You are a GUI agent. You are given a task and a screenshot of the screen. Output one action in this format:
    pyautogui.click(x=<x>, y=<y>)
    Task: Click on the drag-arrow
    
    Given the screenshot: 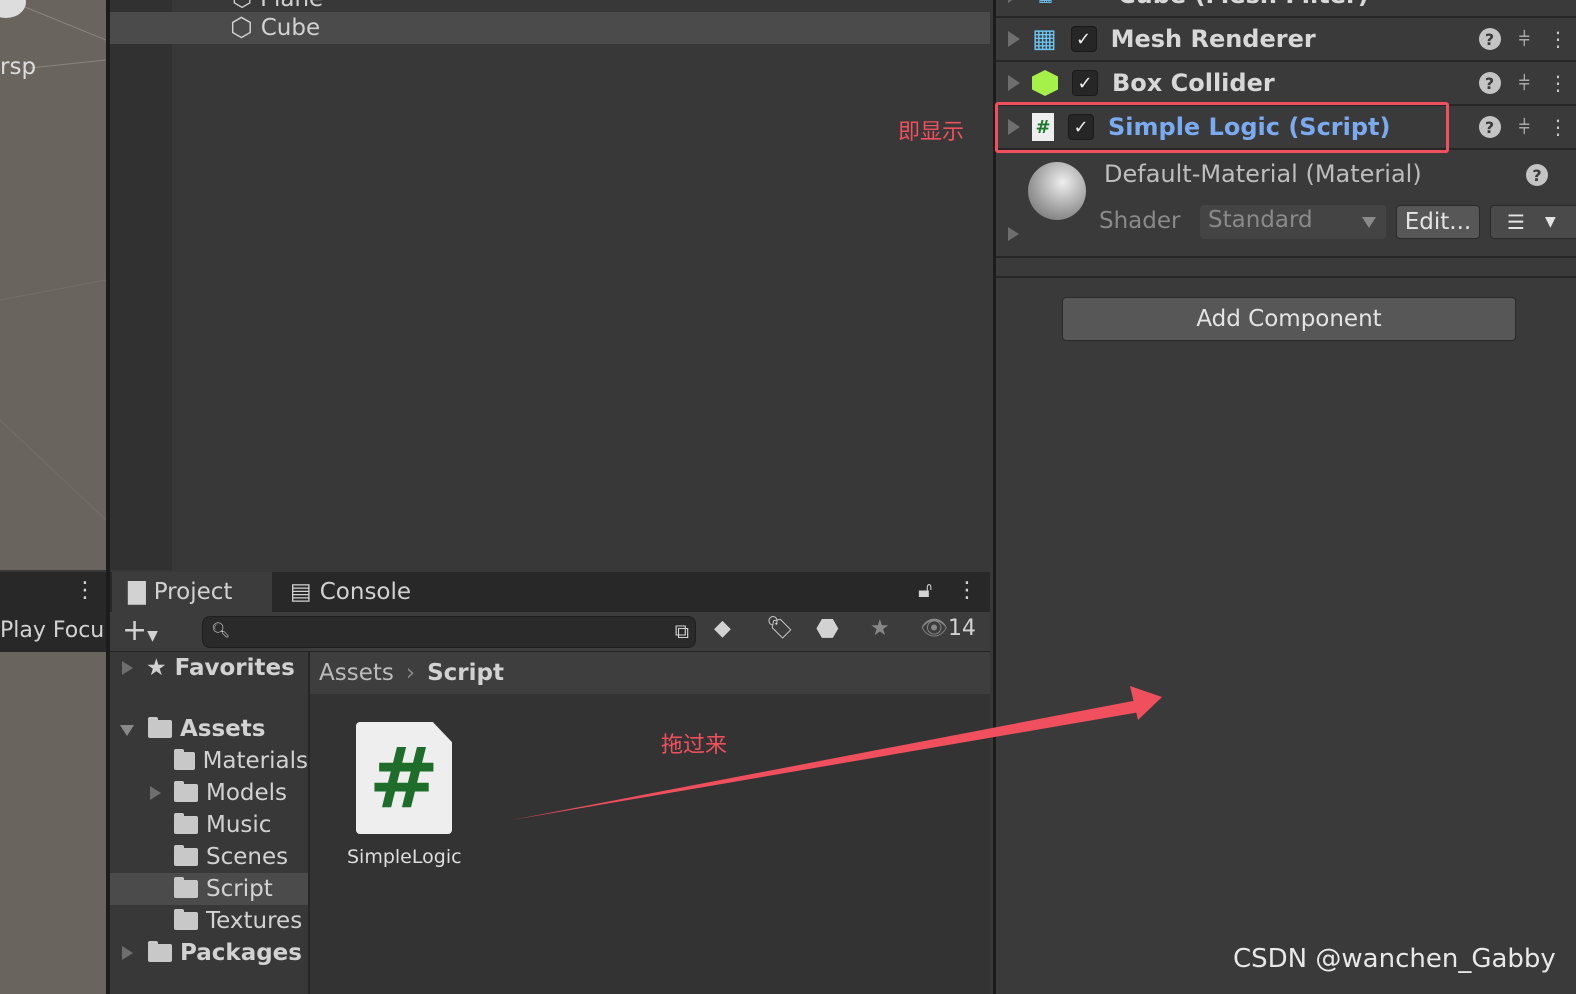 What is the action you would take?
    pyautogui.click(x=837, y=753)
    